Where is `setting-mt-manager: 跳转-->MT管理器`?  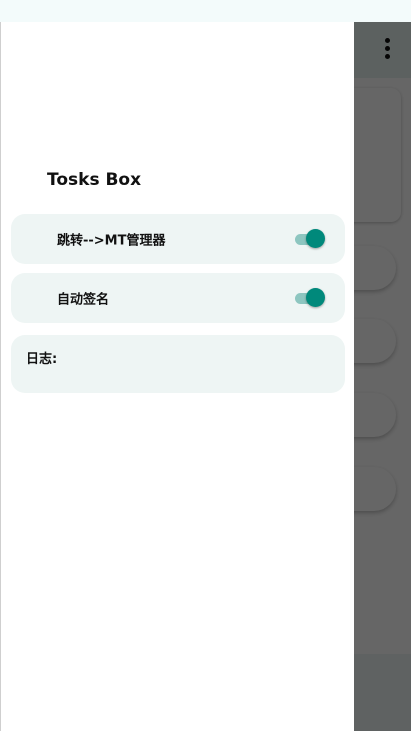 setting-mt-manager: 跳转-->MT管理器 is located at coordinates (178, 239).